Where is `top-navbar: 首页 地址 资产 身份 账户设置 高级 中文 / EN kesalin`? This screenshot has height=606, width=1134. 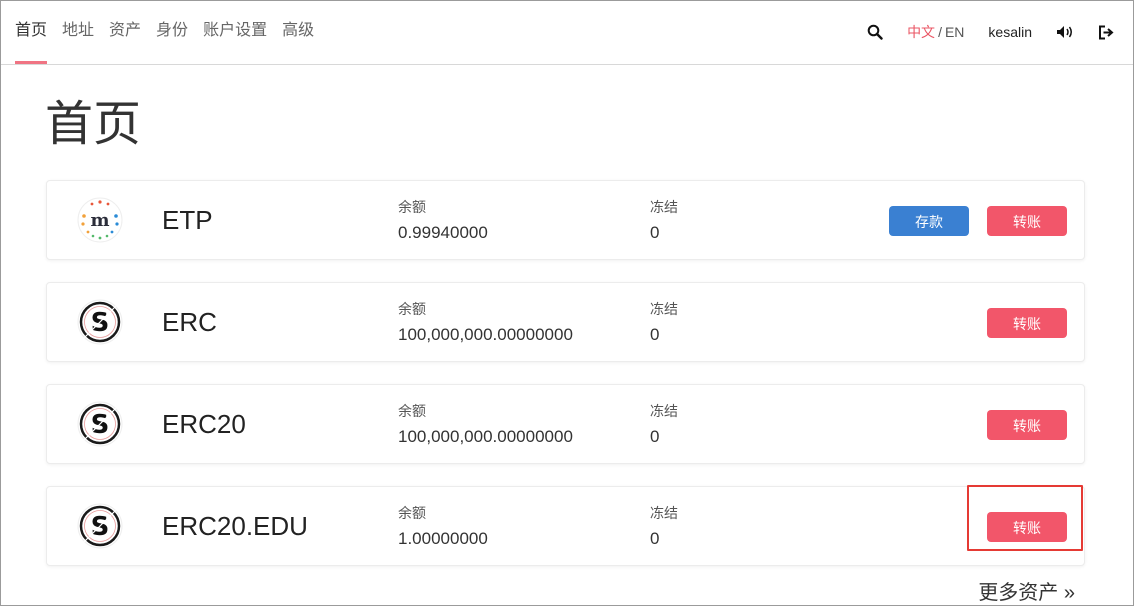
top-navbar: 首页 地址 资产 身份 账户设置 高级 中文 / EN kesalin is located at coordinates (567, 32).